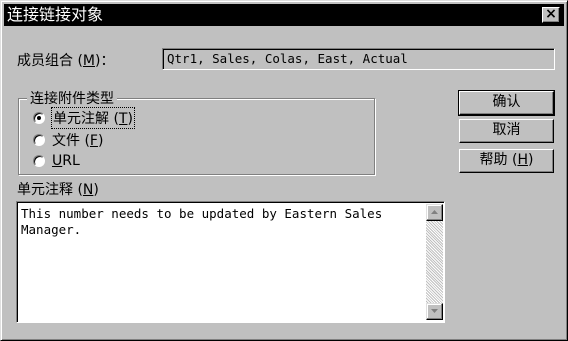 The height and width of the screenshot is (341, 568). Describe the element at coordinates (358, 59) in the screenshot. I see `member-combination-field: Qtr1, Sales, Colas, East, Actual` at that location.